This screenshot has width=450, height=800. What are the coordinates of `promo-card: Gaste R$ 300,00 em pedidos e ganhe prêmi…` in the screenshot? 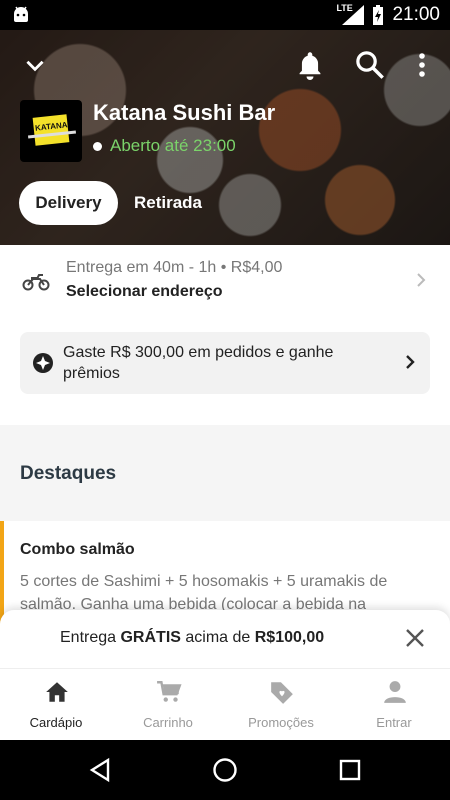 It's located at (225, 363).